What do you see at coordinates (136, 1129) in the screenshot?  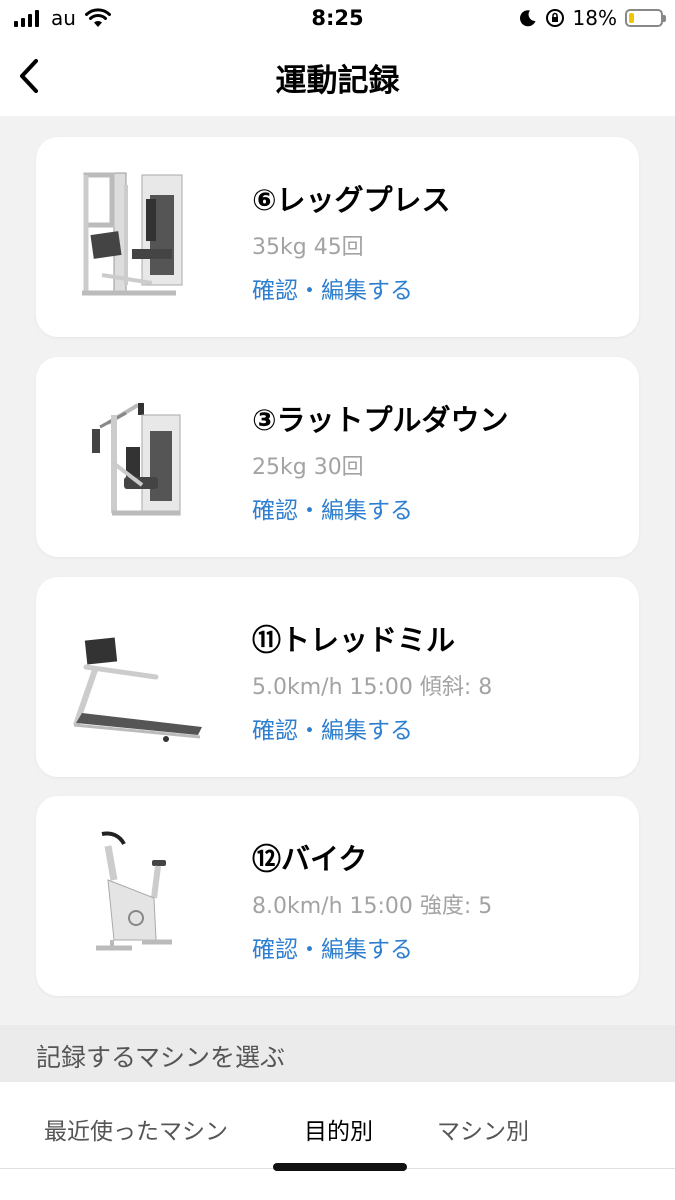 I see `tab-recent-machines: 最近使ったマシン` at bounding box center [136, 1129].